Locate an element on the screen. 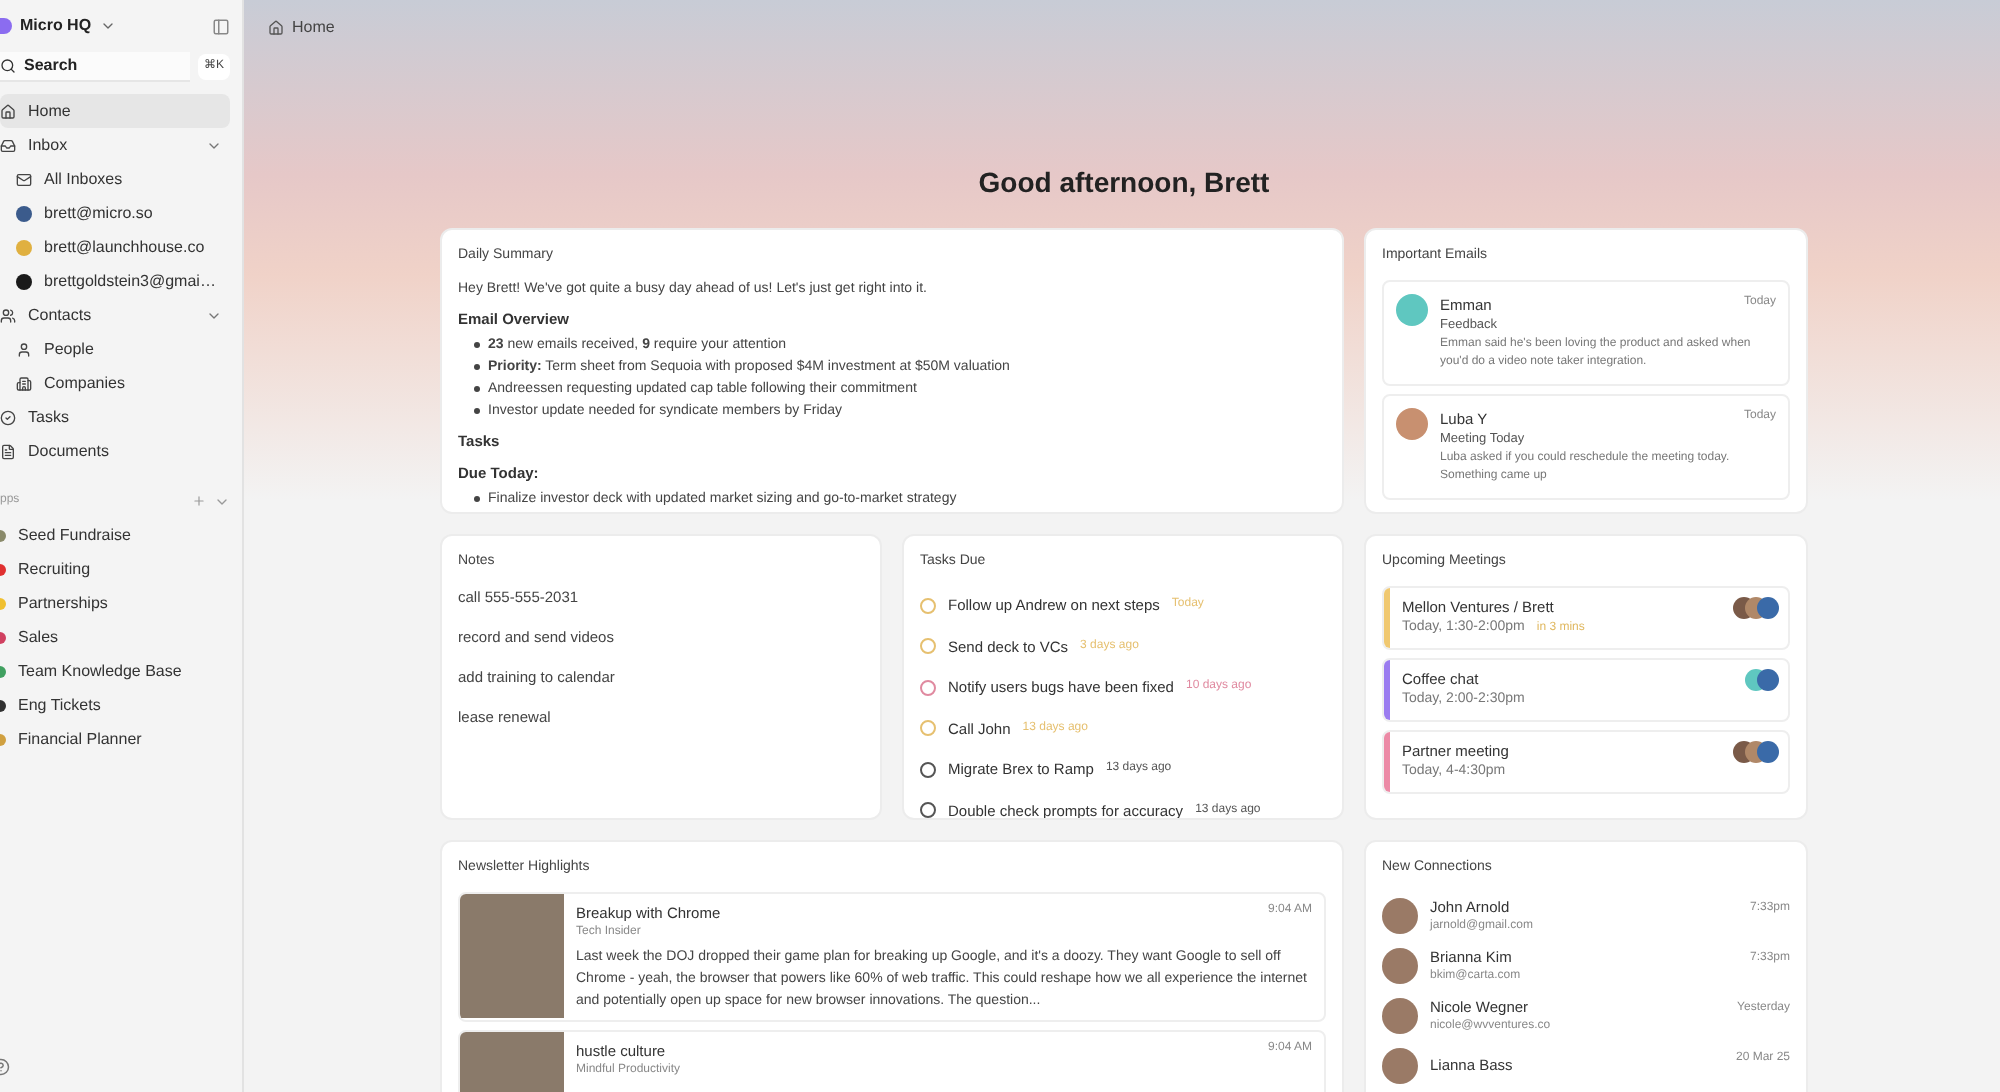 Image resolution: width=2000 pixels, height=1092 pixels. app-item: Team Knowledge Base is located at coordinates (115, 671).